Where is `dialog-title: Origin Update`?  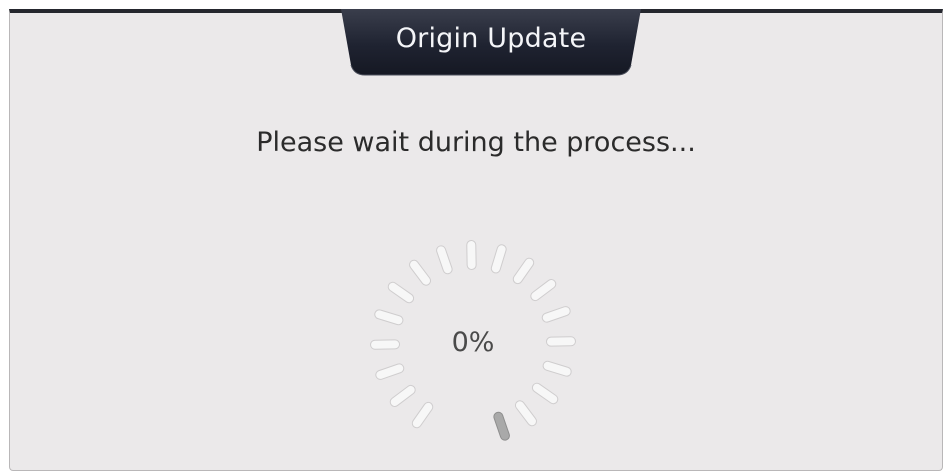 dialog-title: Origin Update is located at coordinates (491, 38).